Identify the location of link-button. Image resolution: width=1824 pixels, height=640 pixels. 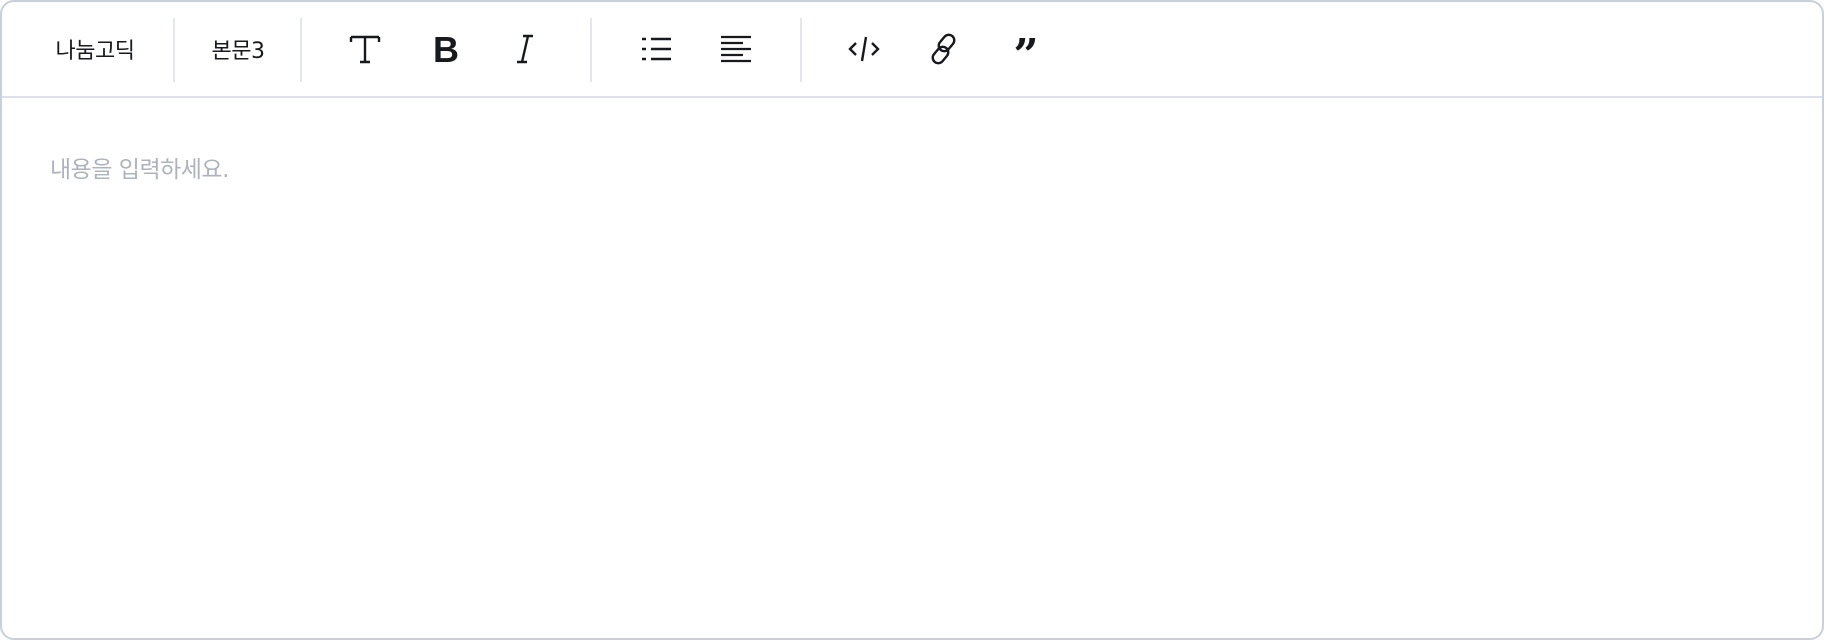
(944, 49).